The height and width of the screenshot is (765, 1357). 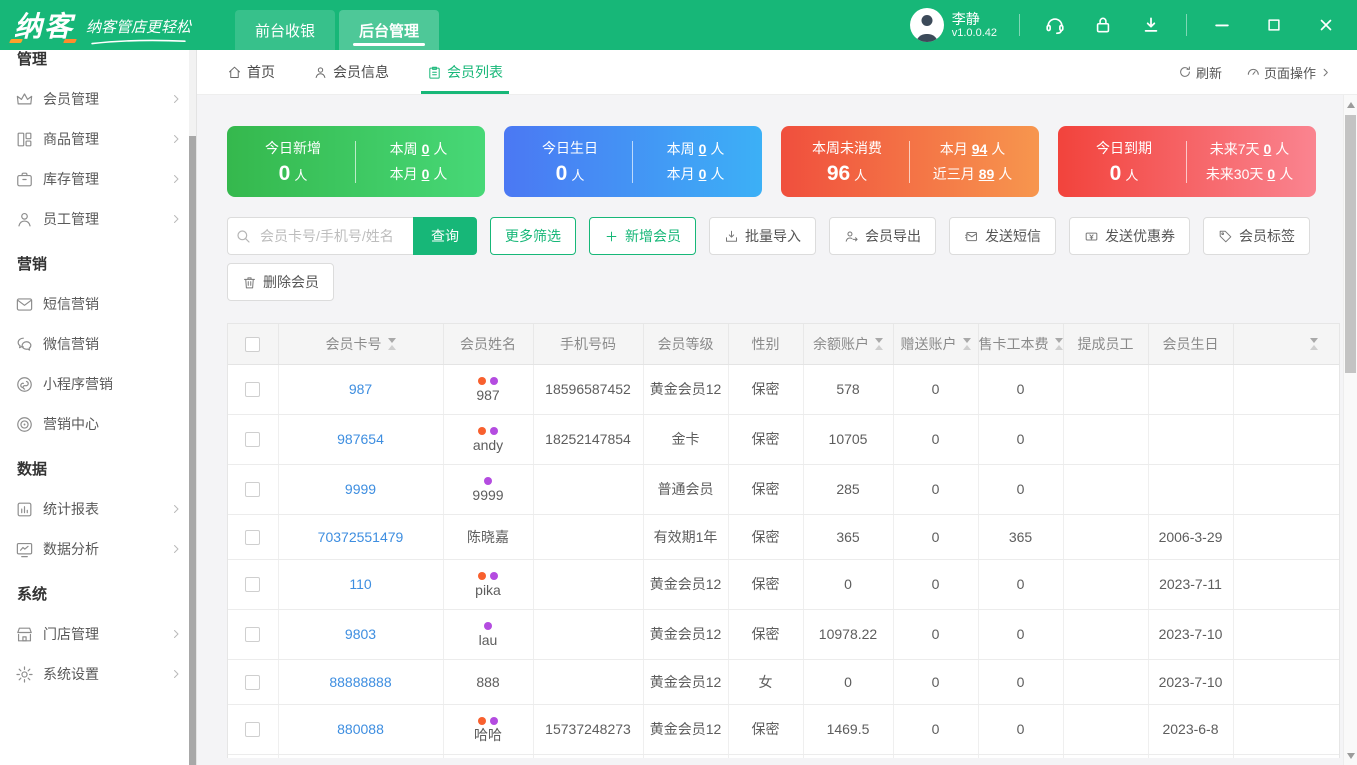 What do you see at coordinates (783, 489) in the screenshot?
I see `table-row: 9999 9999 普通会员 保密 285 0 0` at bounding box center [783, 489].